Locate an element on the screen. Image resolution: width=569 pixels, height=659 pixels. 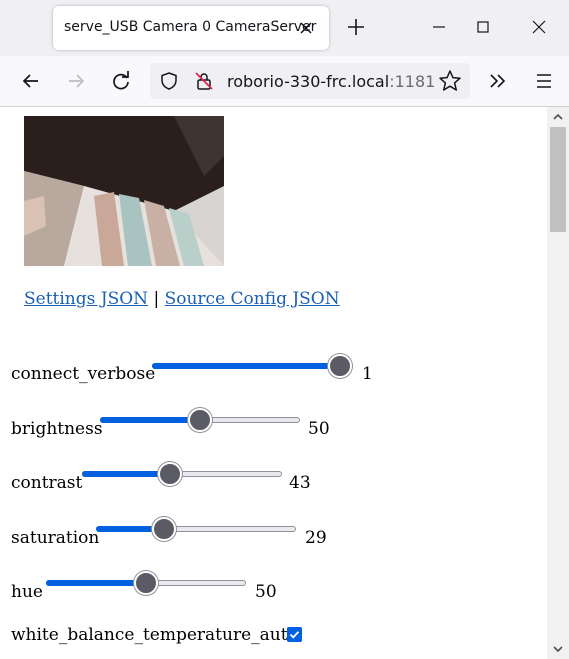
brightness-slider is located at coordinates (200, 420).